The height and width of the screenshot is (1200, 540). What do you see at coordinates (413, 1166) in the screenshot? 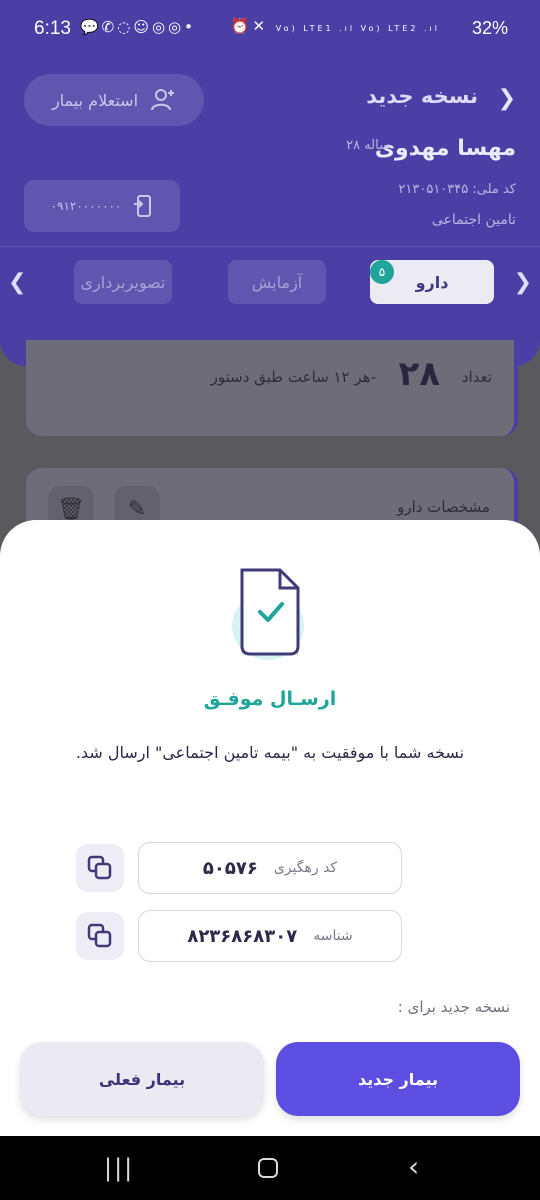
I see `back-icon: ‹` at bounding box center [413, 1166].